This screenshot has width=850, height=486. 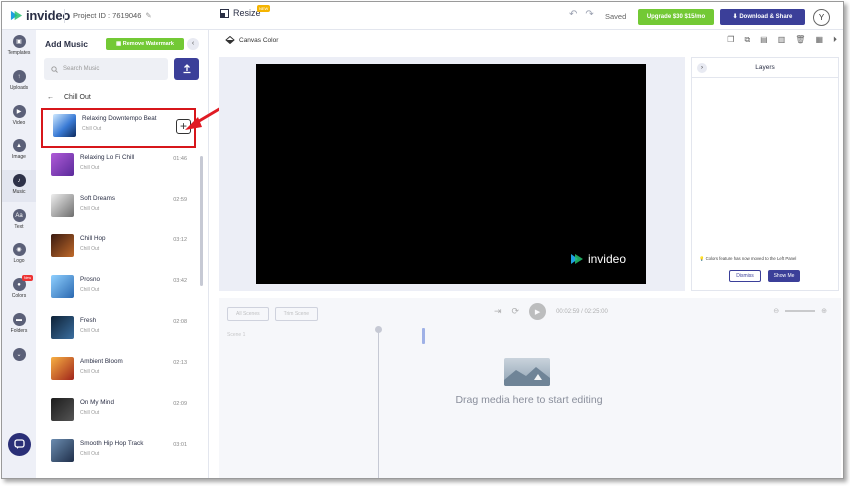 I want to click on avatar: Y, so click(x=821, y=17).